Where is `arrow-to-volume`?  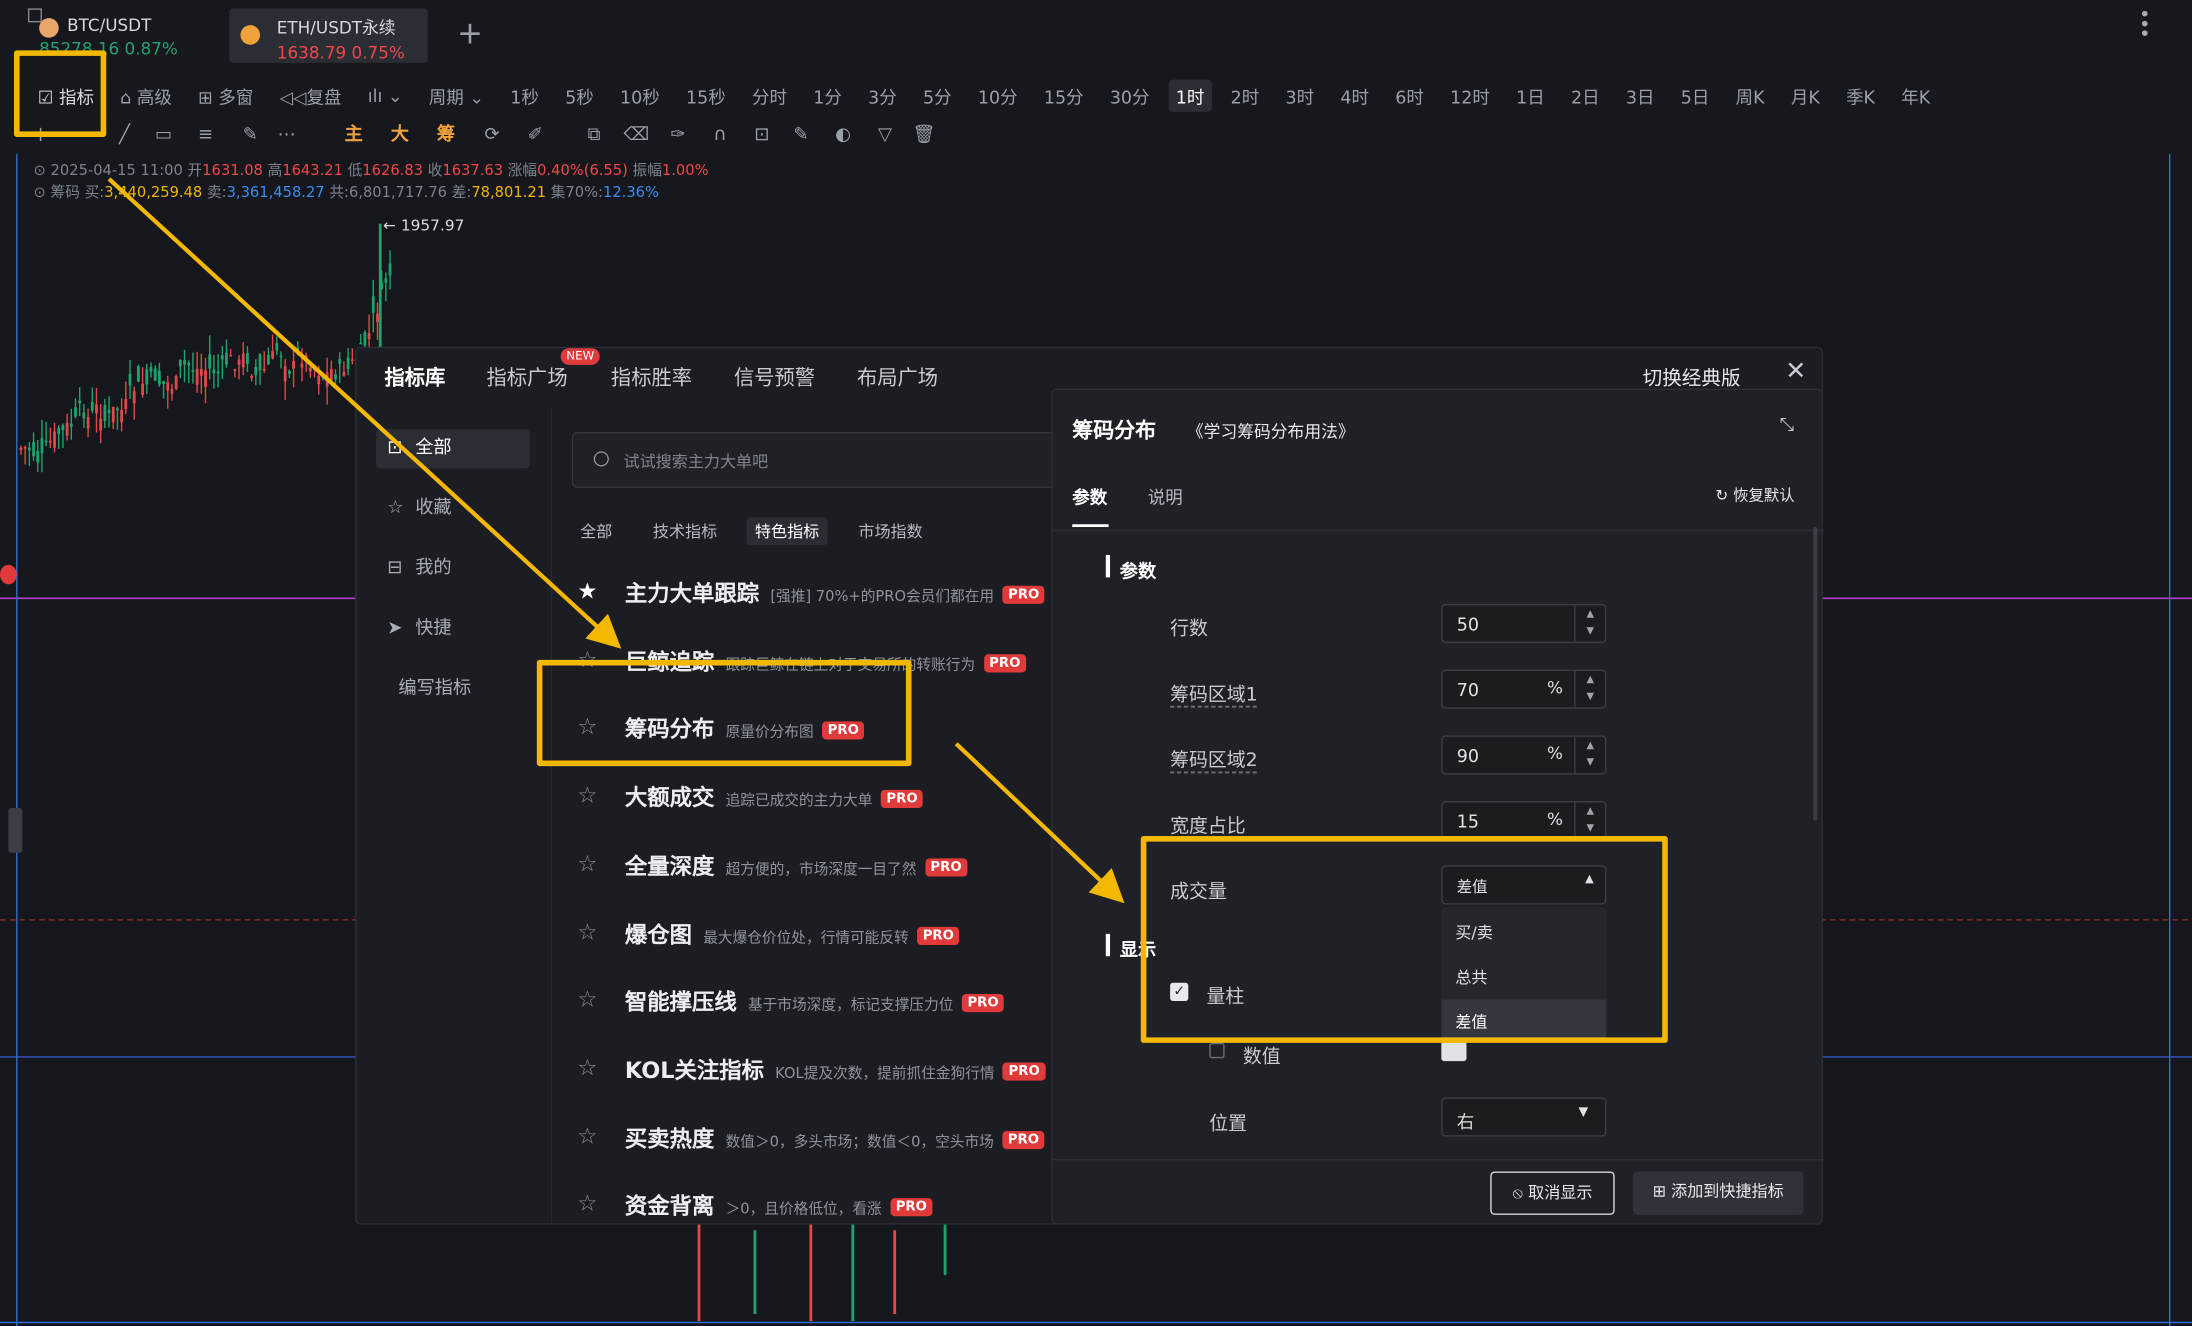
arrow-to-volume is located at coordinates (1039, 823).